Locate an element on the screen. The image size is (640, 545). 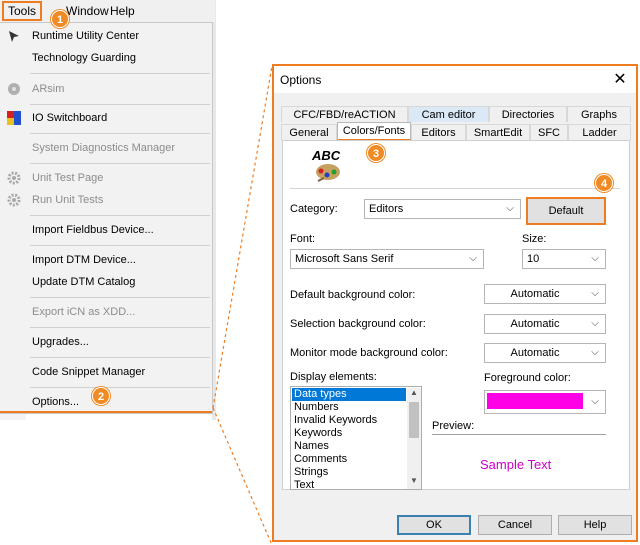
tab-general: General is located at coordinates (309, 132).